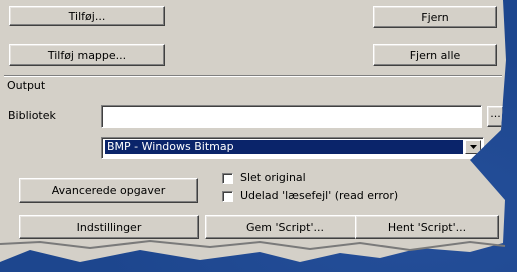  What do you see at coordinates (26, 85) in the screenshot?
I see `output-group-label: Output` at bounding box center [26, 85].